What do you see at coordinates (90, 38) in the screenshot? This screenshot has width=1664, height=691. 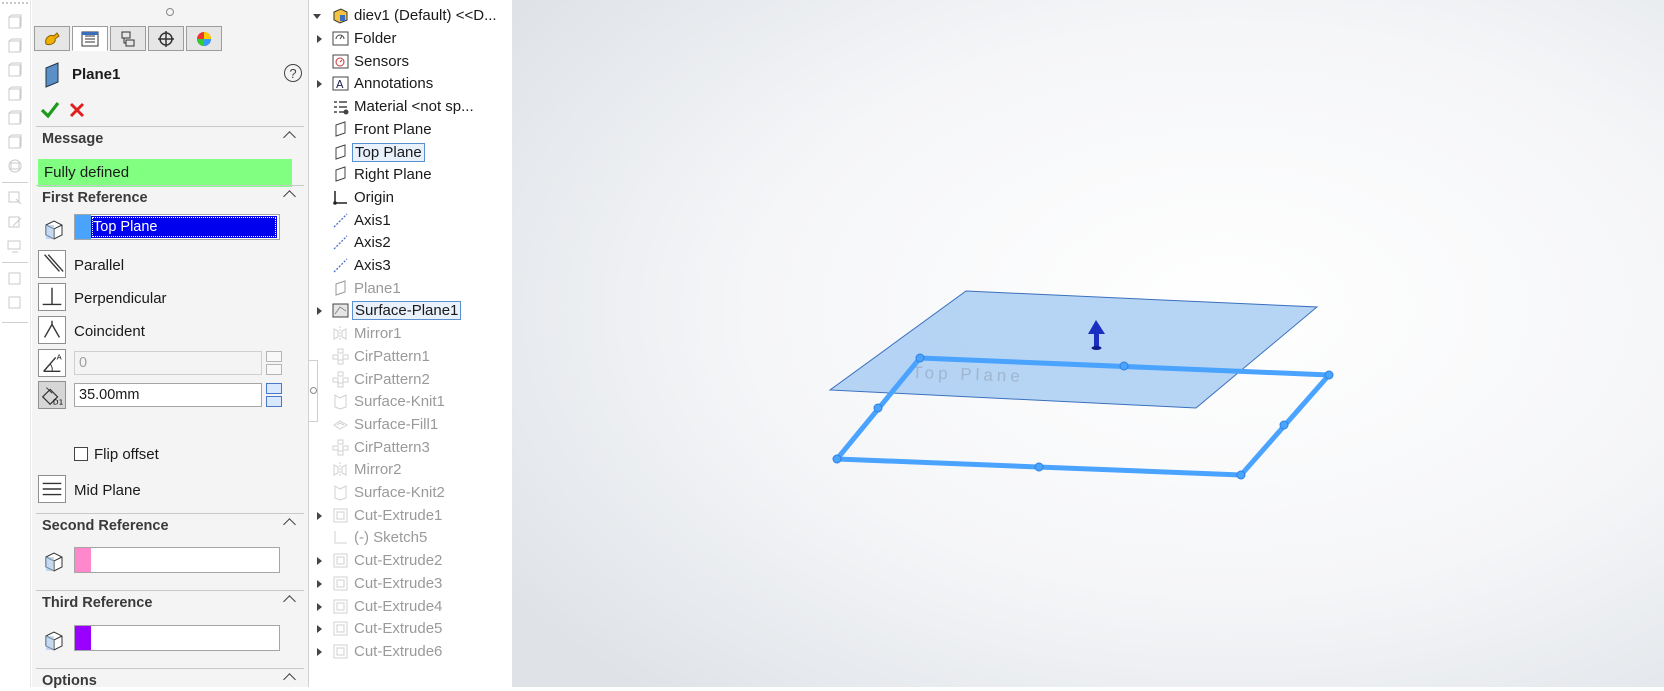 I see `tab-property-manager` at bounding box center [90, 38].